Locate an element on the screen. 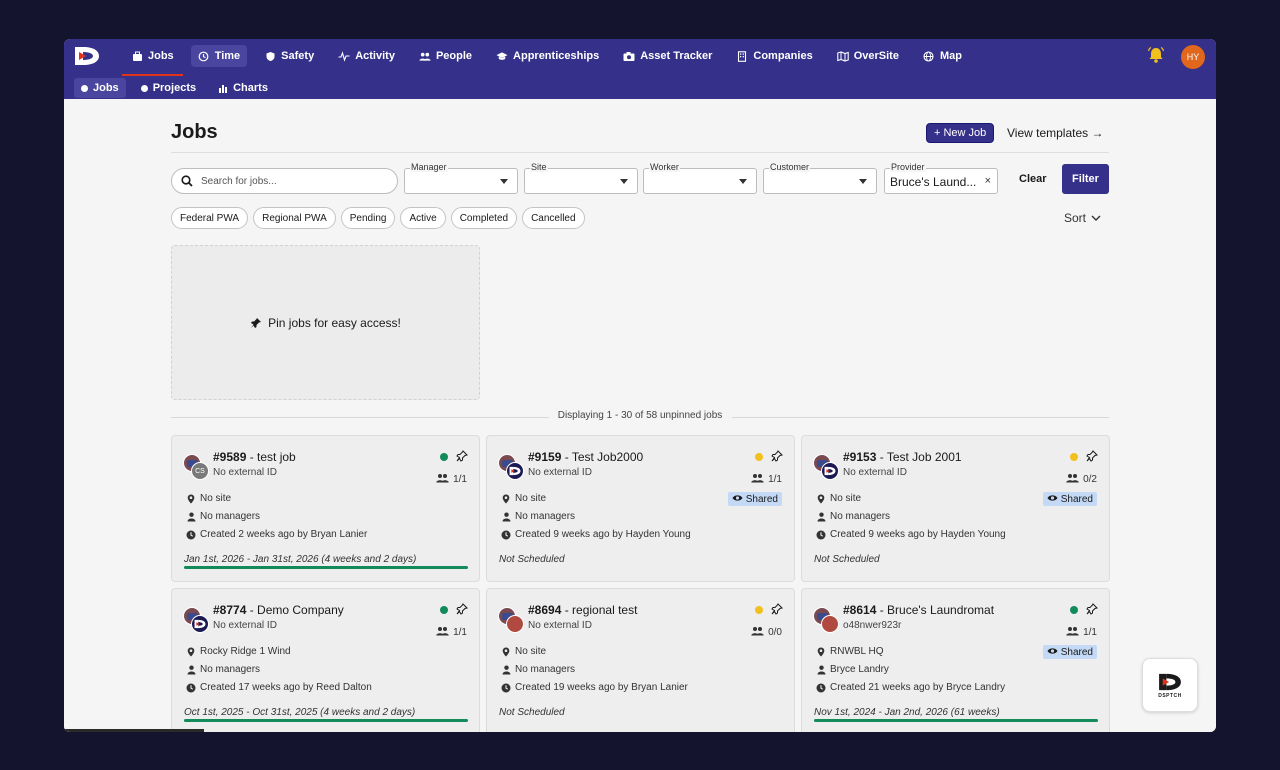  nav-item-time: Time is located at coordinates (219, 56).